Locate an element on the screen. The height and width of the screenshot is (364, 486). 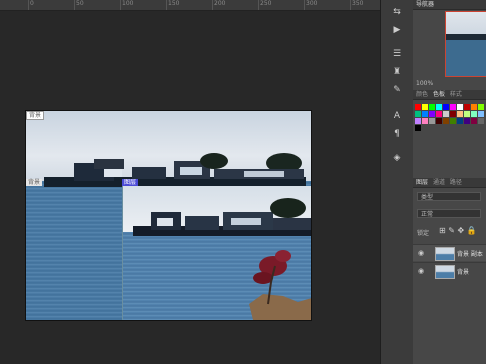
ruler-label: 150 is located at coordinates (174, 3).